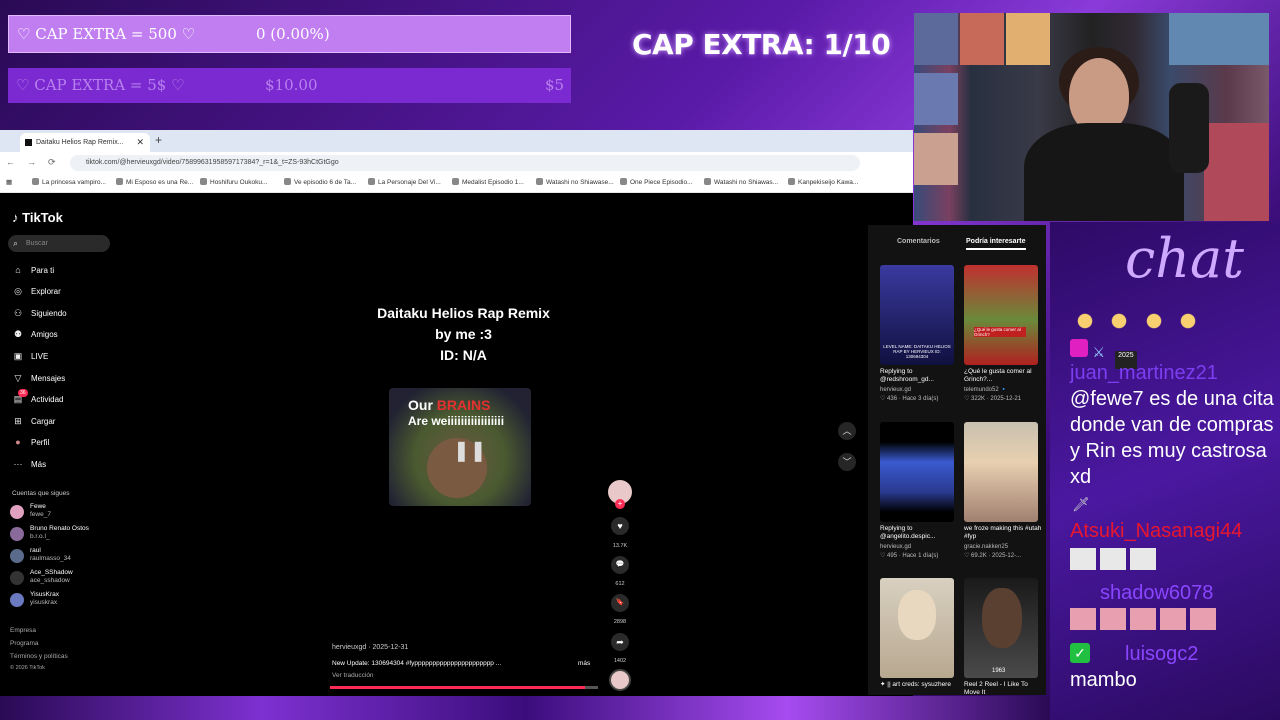  What do you see at coordinates (1006, 547) in the screenshot?
I see `suggestion-author: gracie.nakken25` at bounding box center [1006, 547].